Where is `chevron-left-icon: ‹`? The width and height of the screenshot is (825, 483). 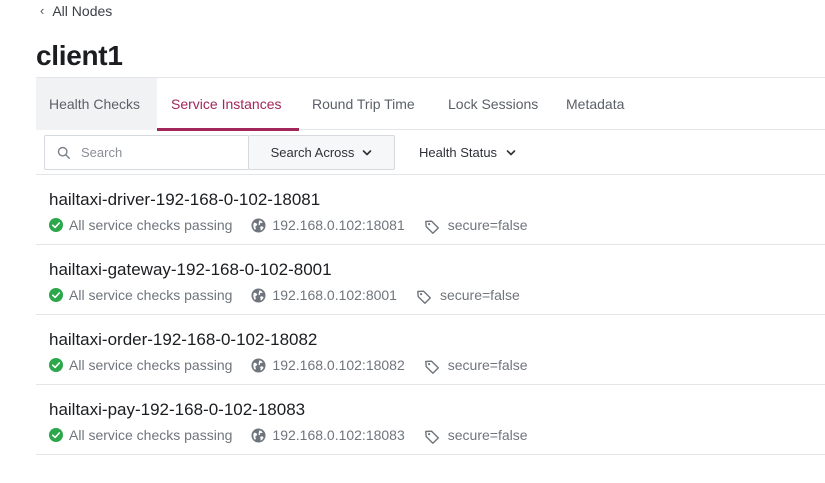
chevron-left-icon: ‹ is located at coordinates (42, 10).